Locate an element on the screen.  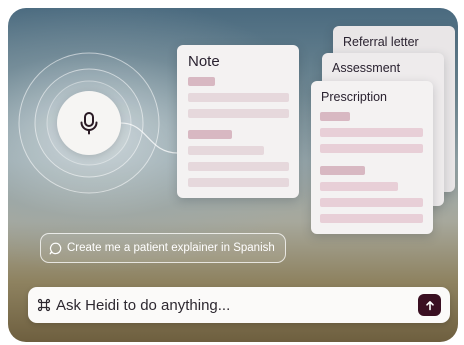
note-card: Note is located at coordinates (238, 121).